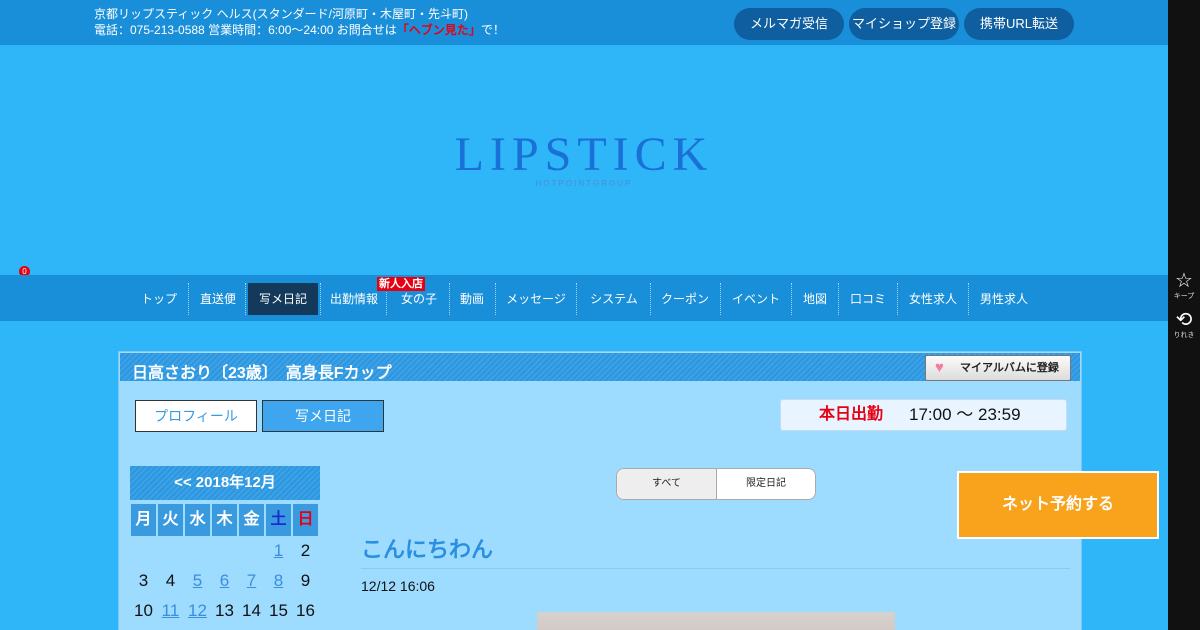 Image resolution: width=1200 pixels, height=630 pixels. Describe the element at coordinates (143, 520) in the screenshot. I see `calendar-weekday: 月` at that location.